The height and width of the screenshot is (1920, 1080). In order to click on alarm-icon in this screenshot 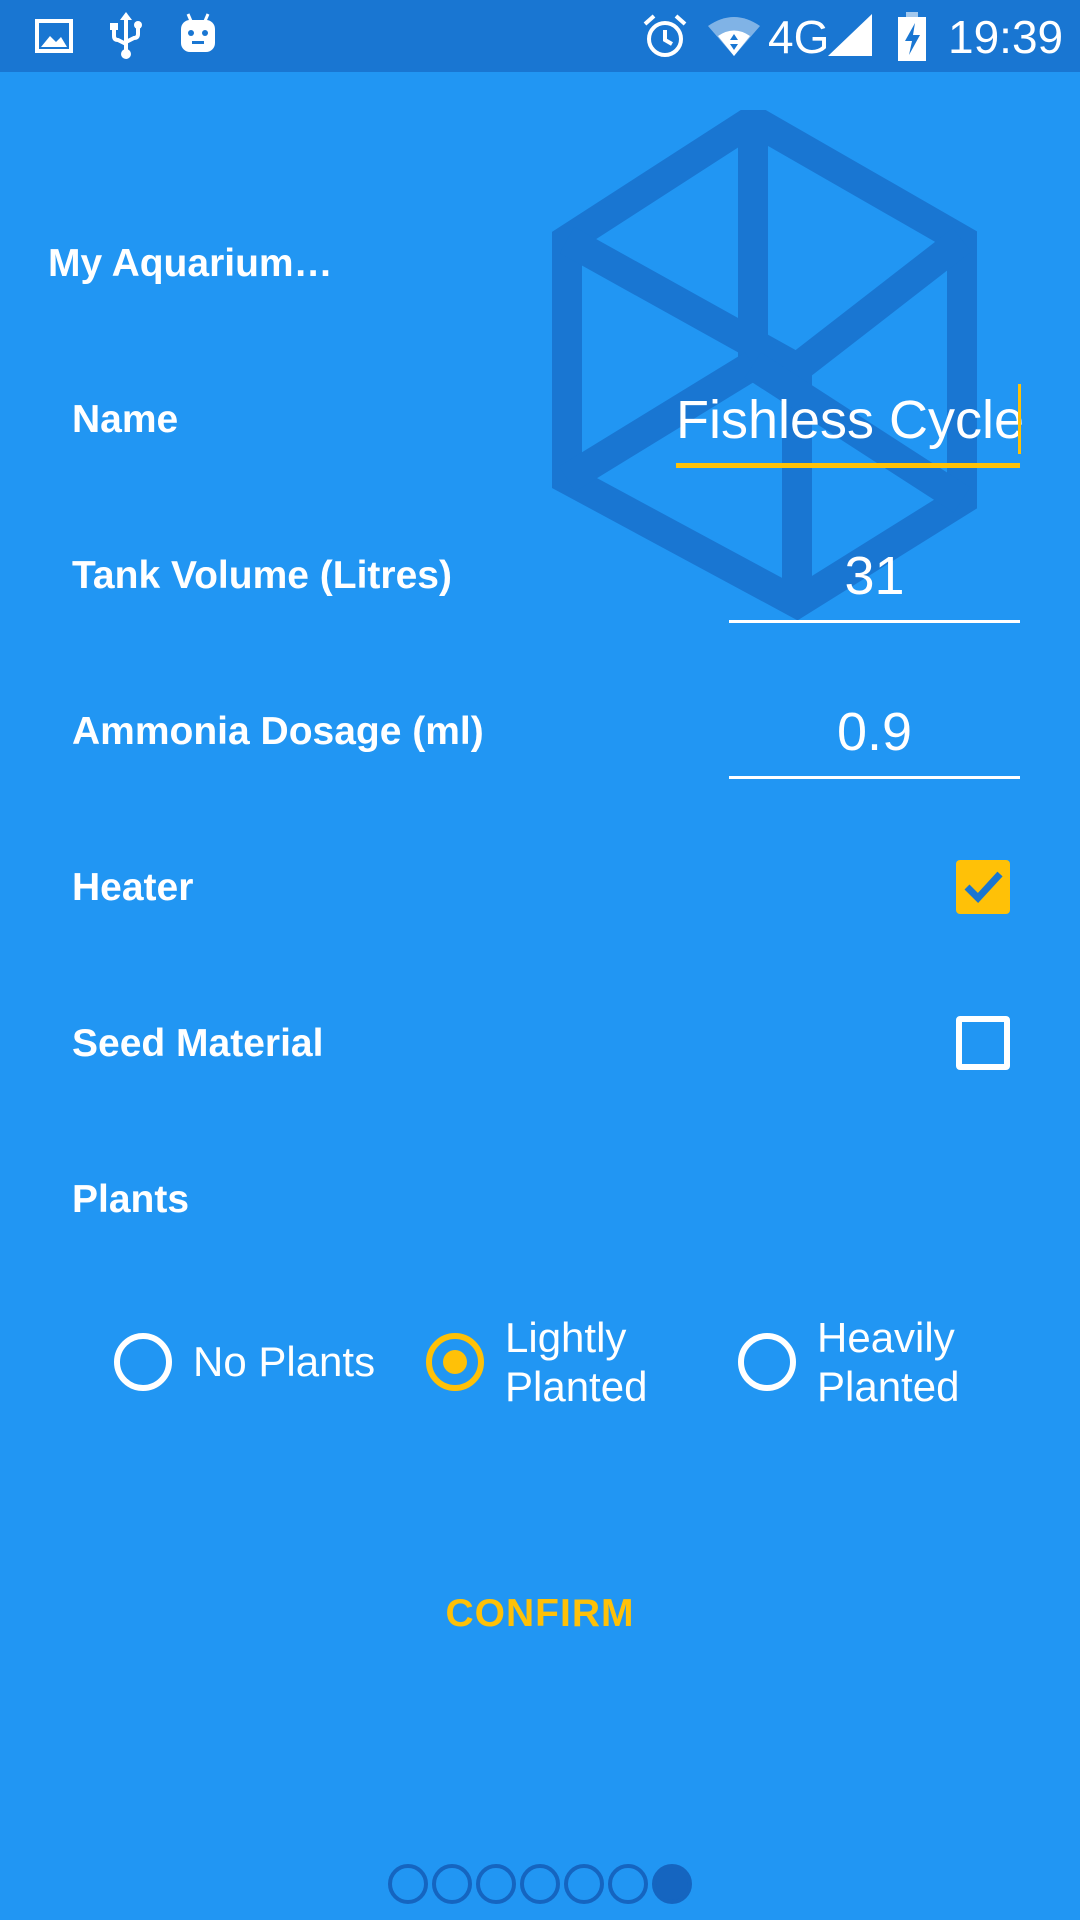, I will do `click(665, 38)`.